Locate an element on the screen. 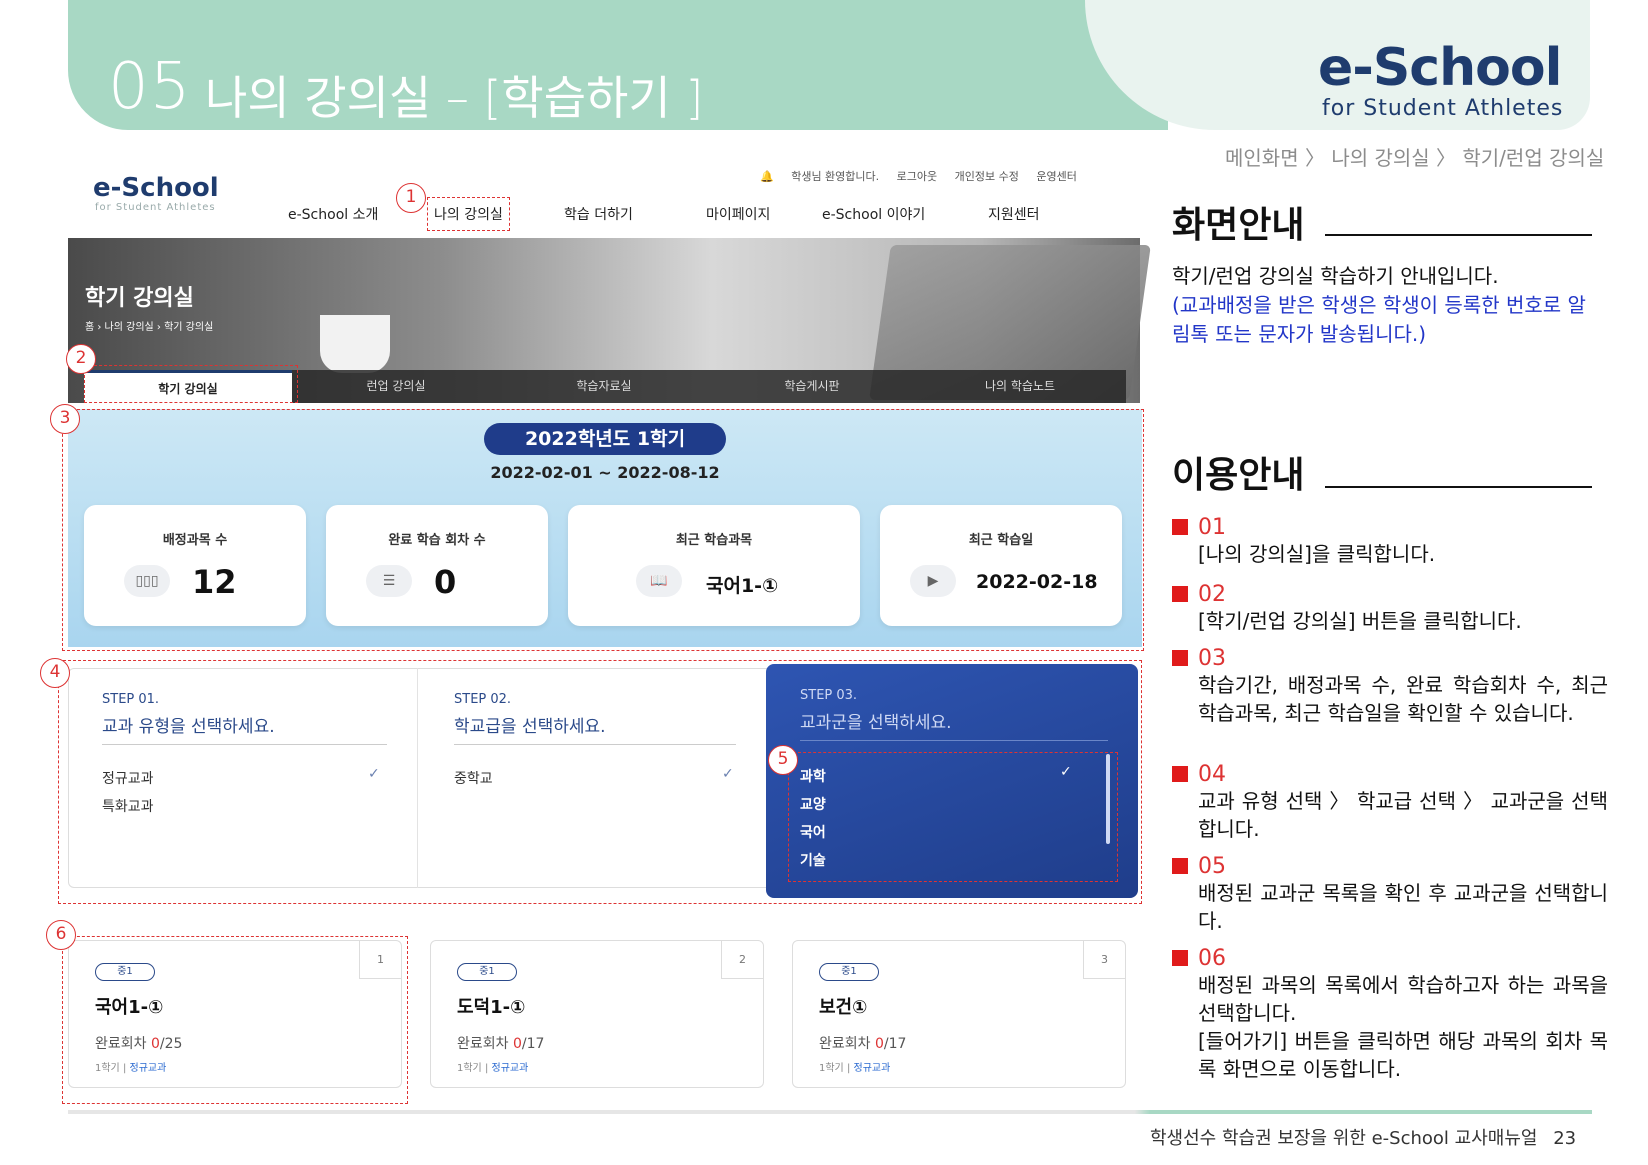  footer-rule is located at coordinates (830, 1112).